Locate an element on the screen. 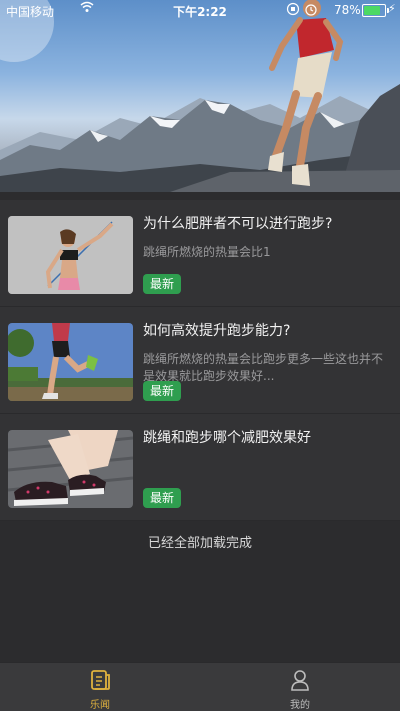 This screenshot has height=711, width=400. tab-label: 我的 is located at coordinates (300, 705).